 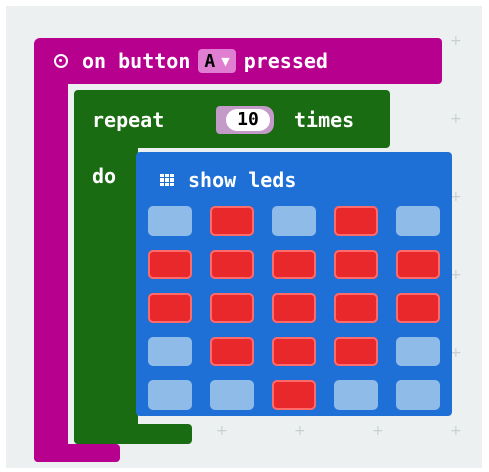 I want to click on grid-icon, so click(x=167, y=180).